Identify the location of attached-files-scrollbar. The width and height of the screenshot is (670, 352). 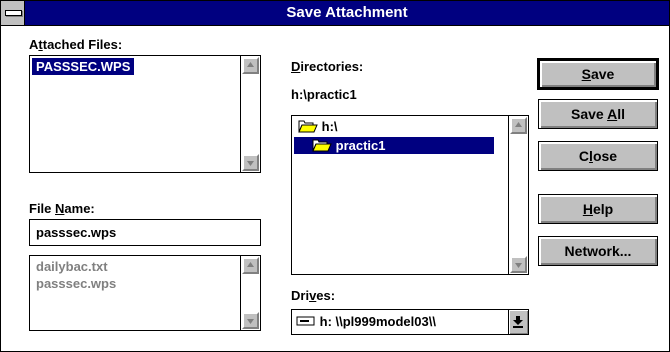
(250, 114).